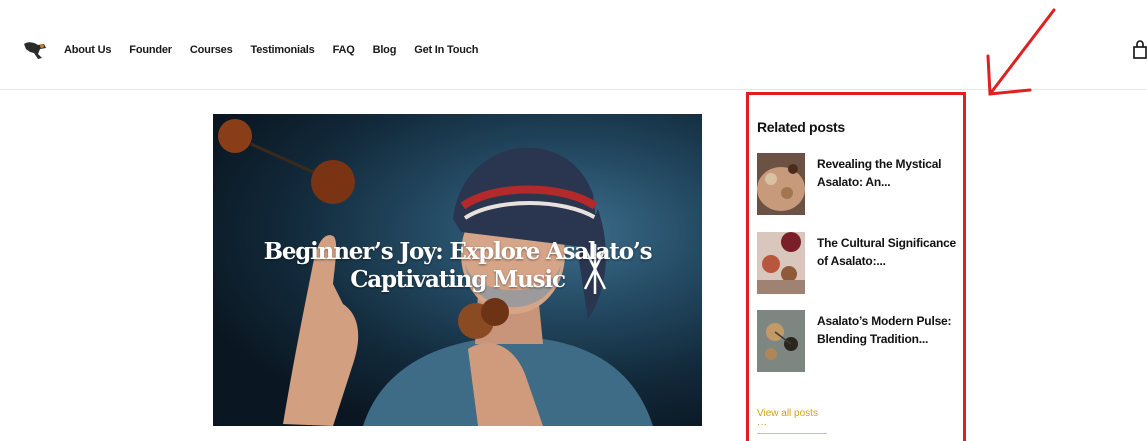 The image size is (1147, 441). Describe the element at coordinates (35, 50) in the screenshot. I see `logo-icon` at that location.